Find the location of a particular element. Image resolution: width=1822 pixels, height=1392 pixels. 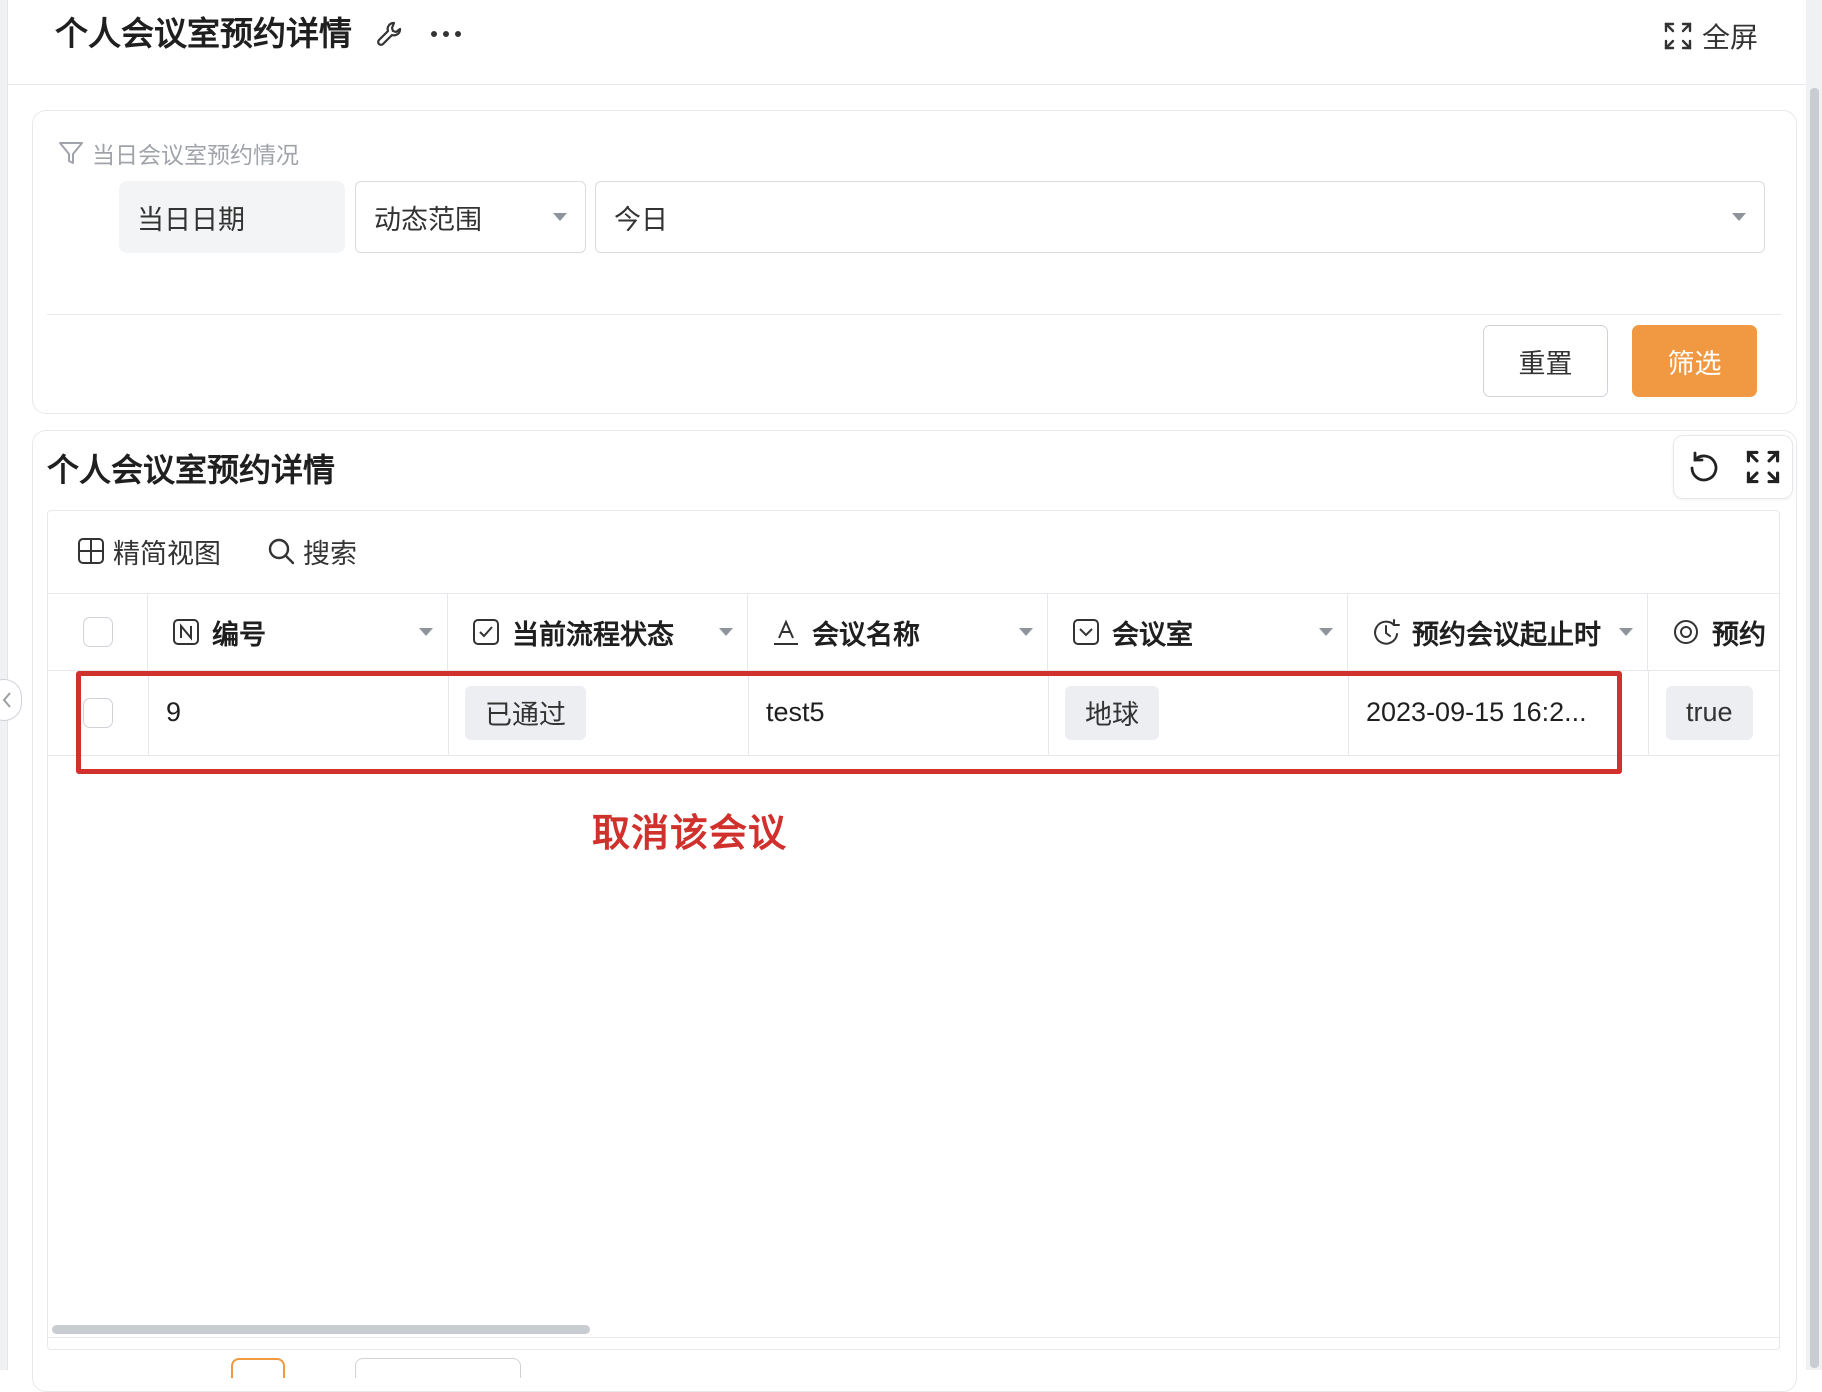

filter-hint: 当日会议室预约情况 is located at coordinates (178, 153).